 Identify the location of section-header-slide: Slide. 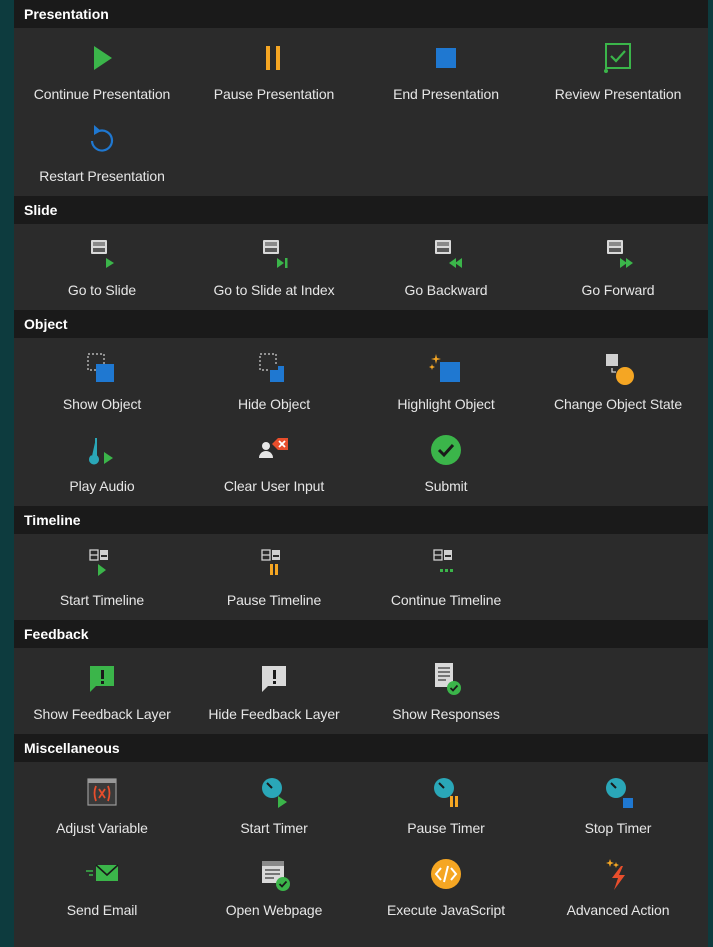
(361, 210).